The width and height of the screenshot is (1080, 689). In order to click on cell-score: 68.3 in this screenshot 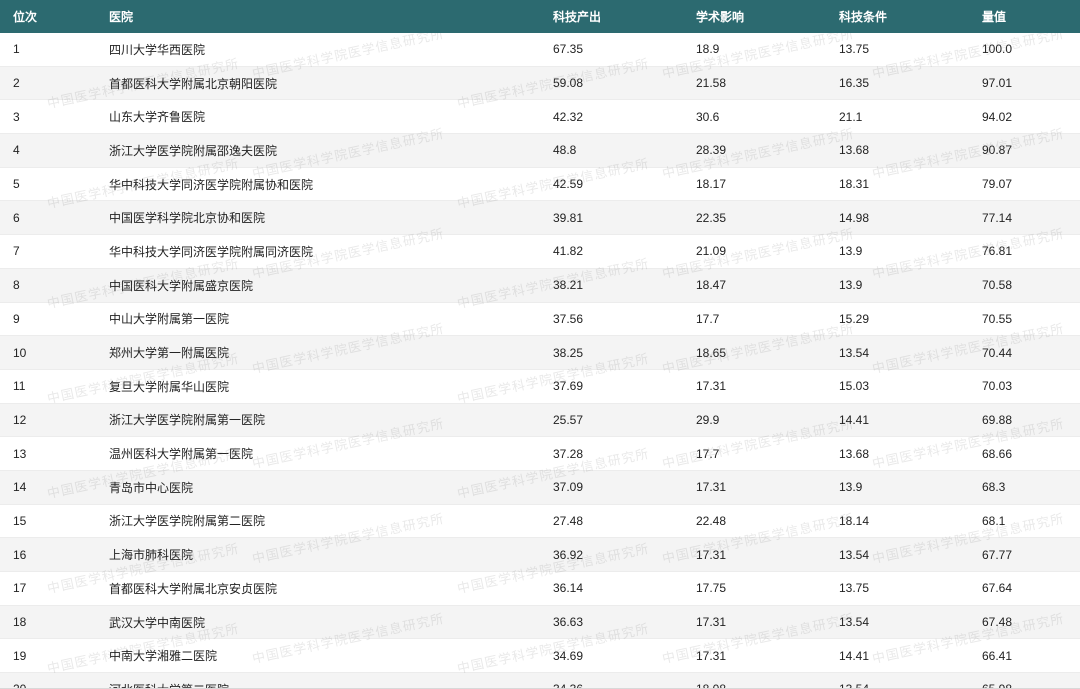, I will do `click(1031, 487)`.